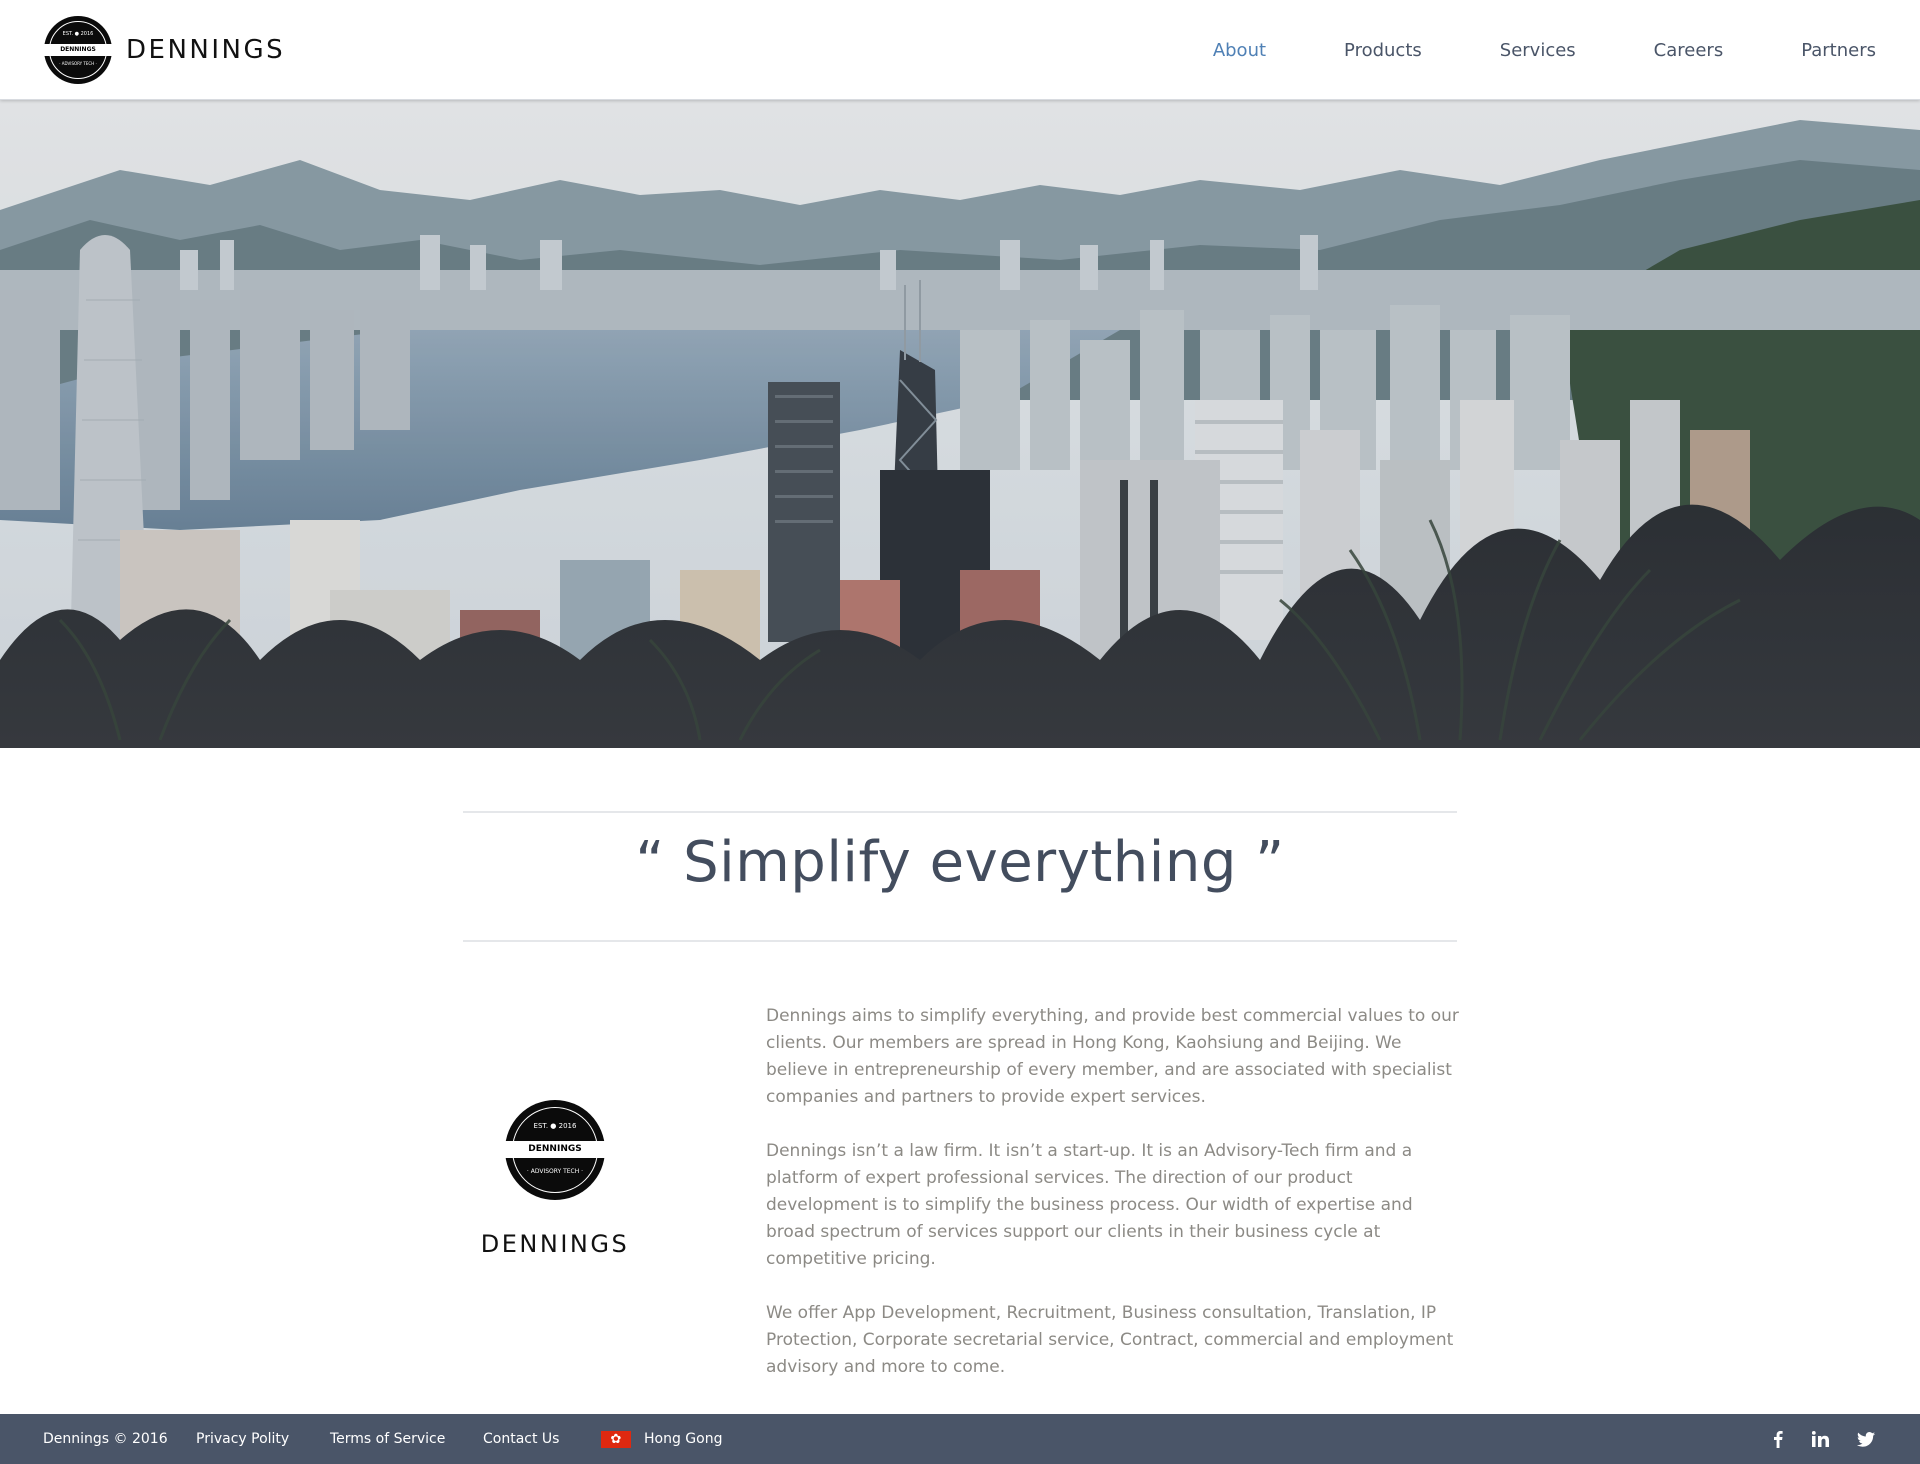  Describe the element at coordinates (960, 812) in the screenshot. I see `quote-divider-top` at that location.